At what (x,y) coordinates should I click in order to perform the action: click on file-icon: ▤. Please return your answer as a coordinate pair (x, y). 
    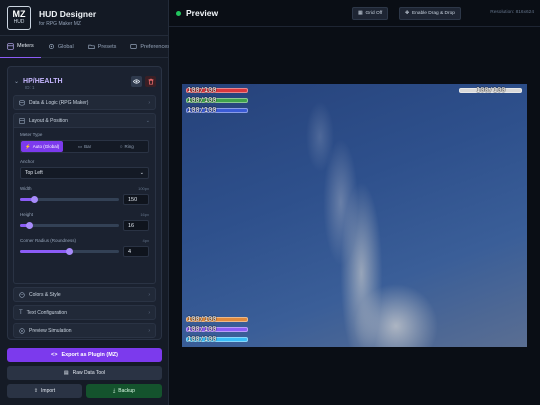
    Looking at the image, I should click on (66, 373).